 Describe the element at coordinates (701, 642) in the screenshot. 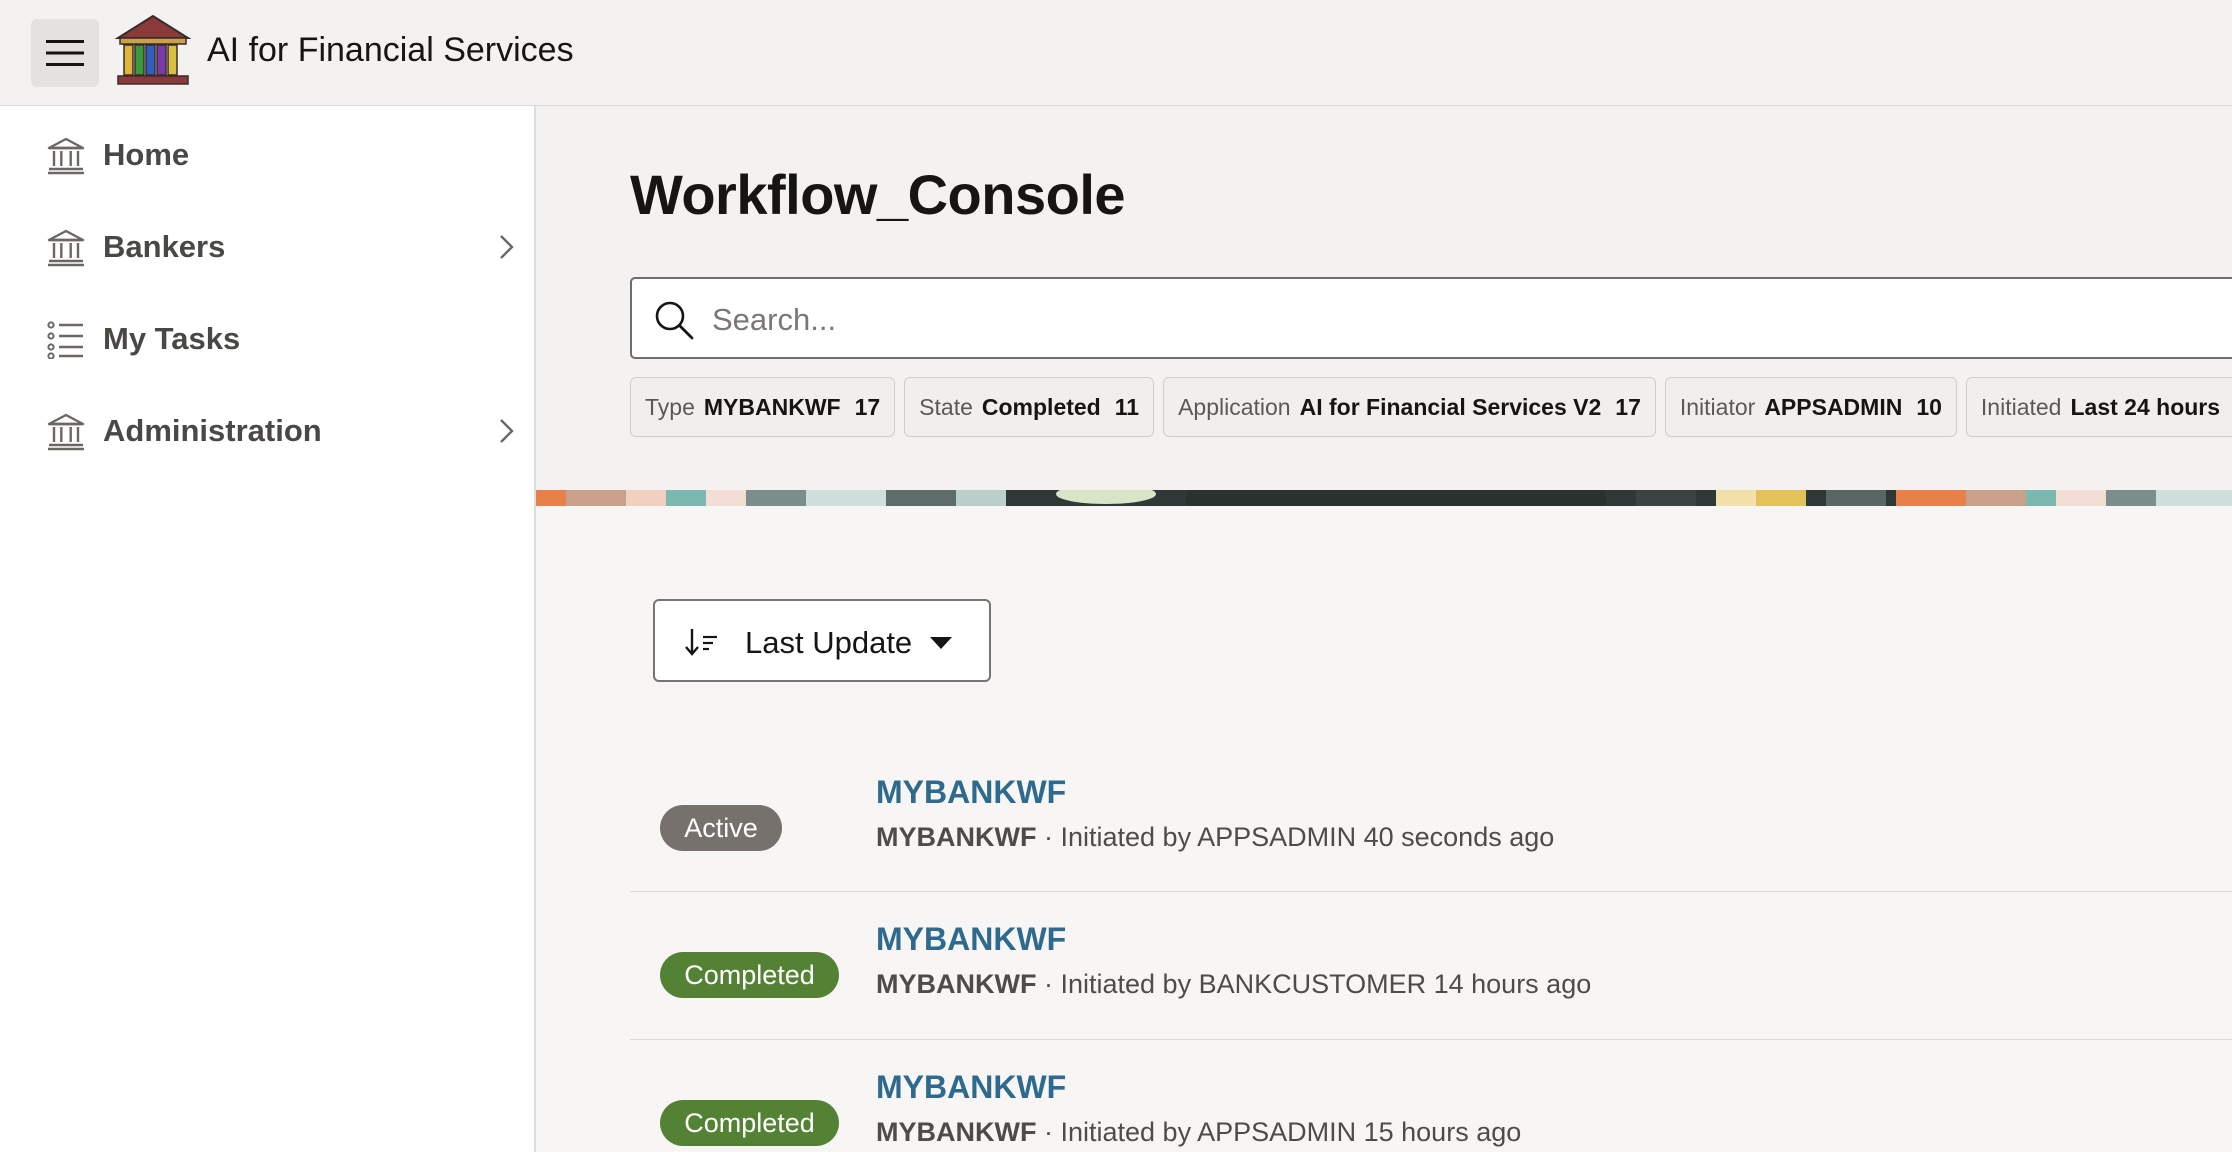

I see `sort-descending-icon` at that location.